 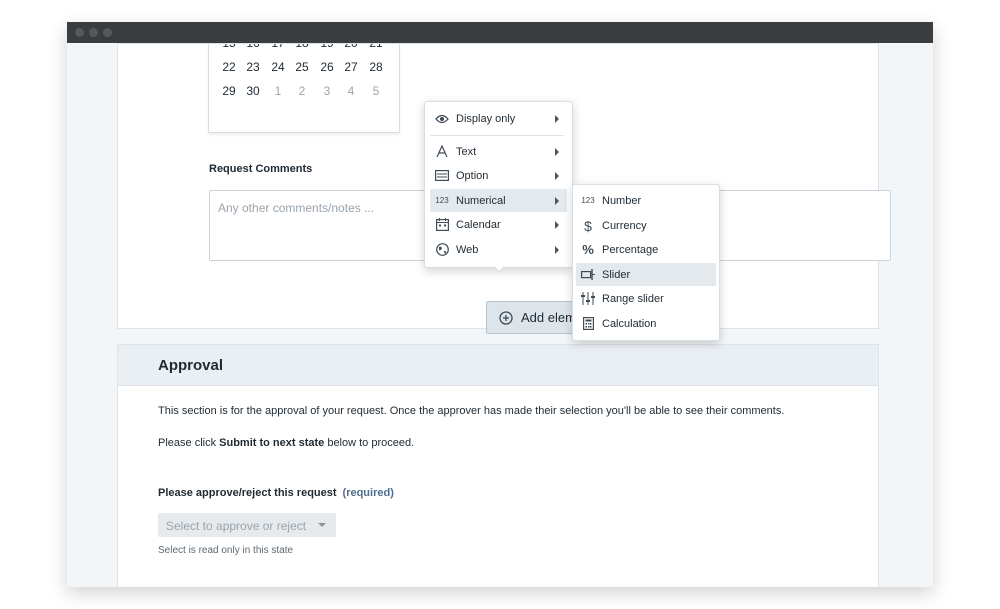 What do you see at coordinates (497, 135) in the screenshot?
I see `menu-divider` at bounding box center [497, 135].